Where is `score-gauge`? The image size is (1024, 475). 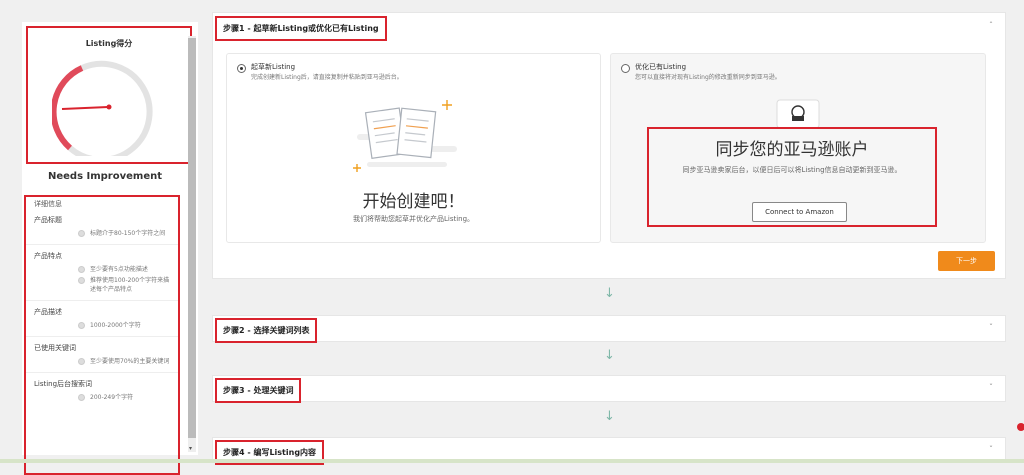
score-gauge is located at coordinates (102, 108).